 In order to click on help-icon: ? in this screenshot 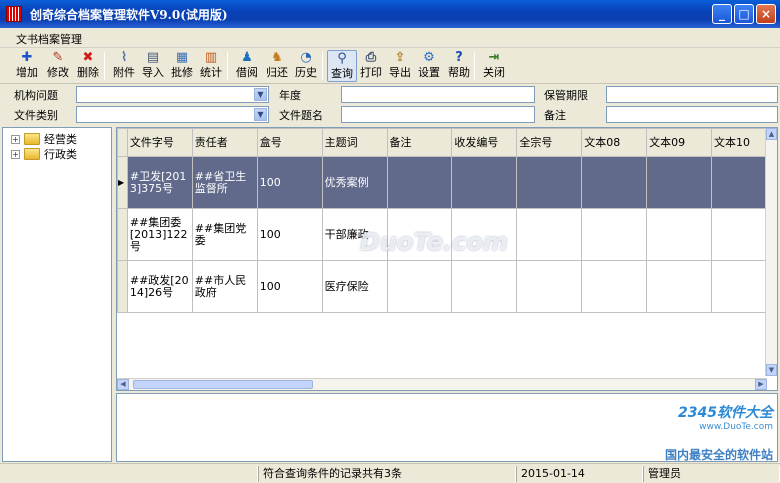, I will do `click(459, 57)`.